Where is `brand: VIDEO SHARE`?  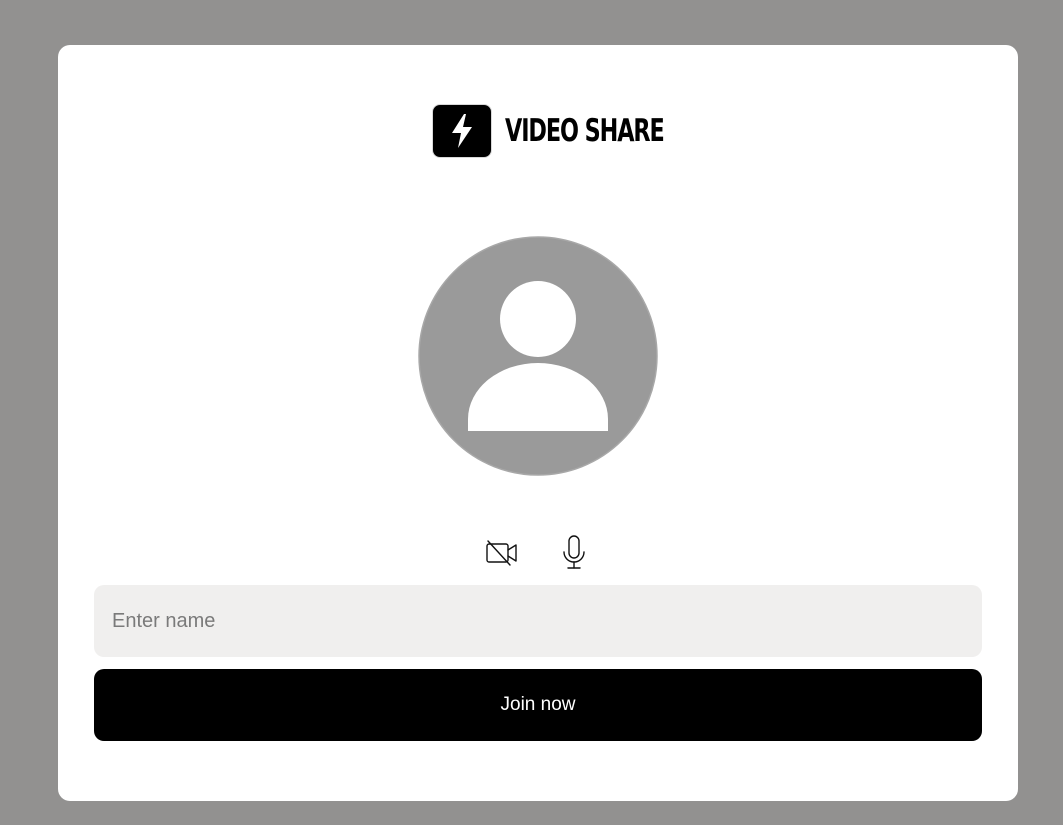 brand: VIDEO SHARE is located at coordinates (578, 131).